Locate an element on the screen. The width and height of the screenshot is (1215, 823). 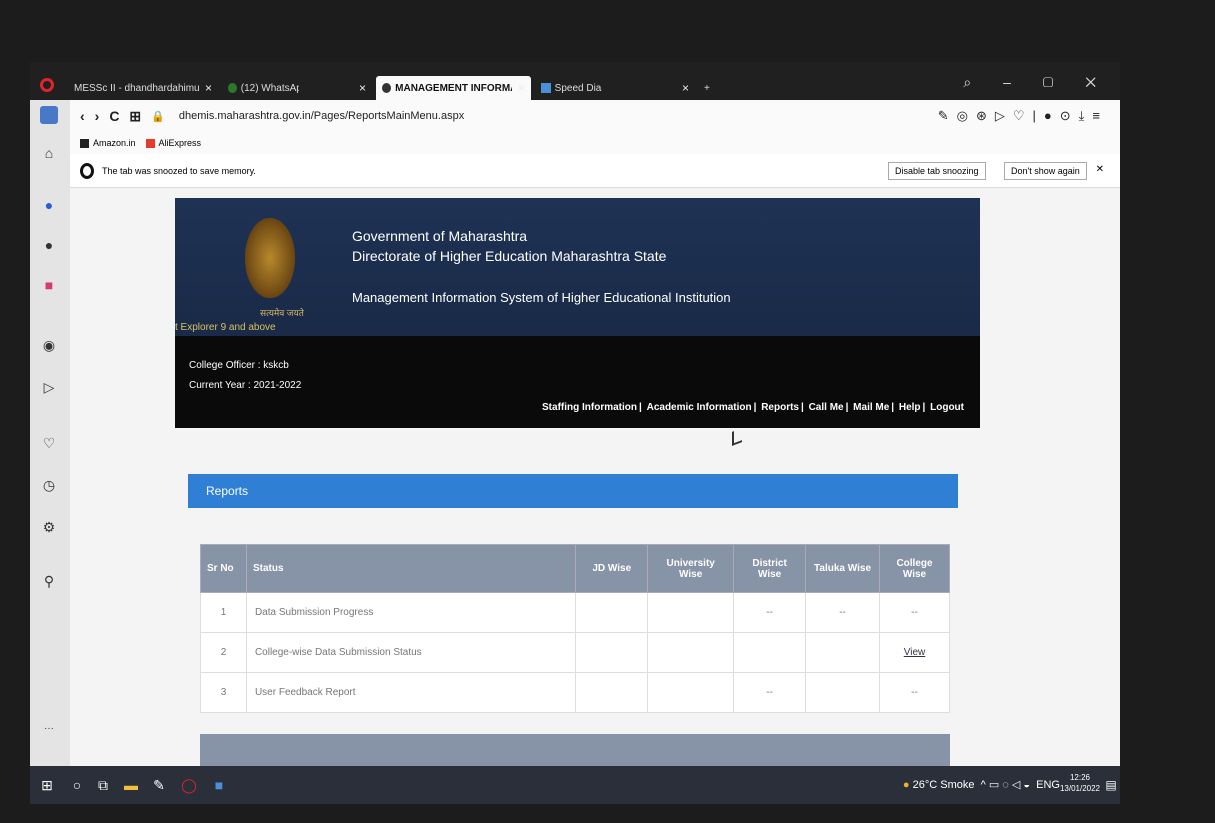
table-row: 3 User Feedback Report -- -- is located at coordinates (575, 692).